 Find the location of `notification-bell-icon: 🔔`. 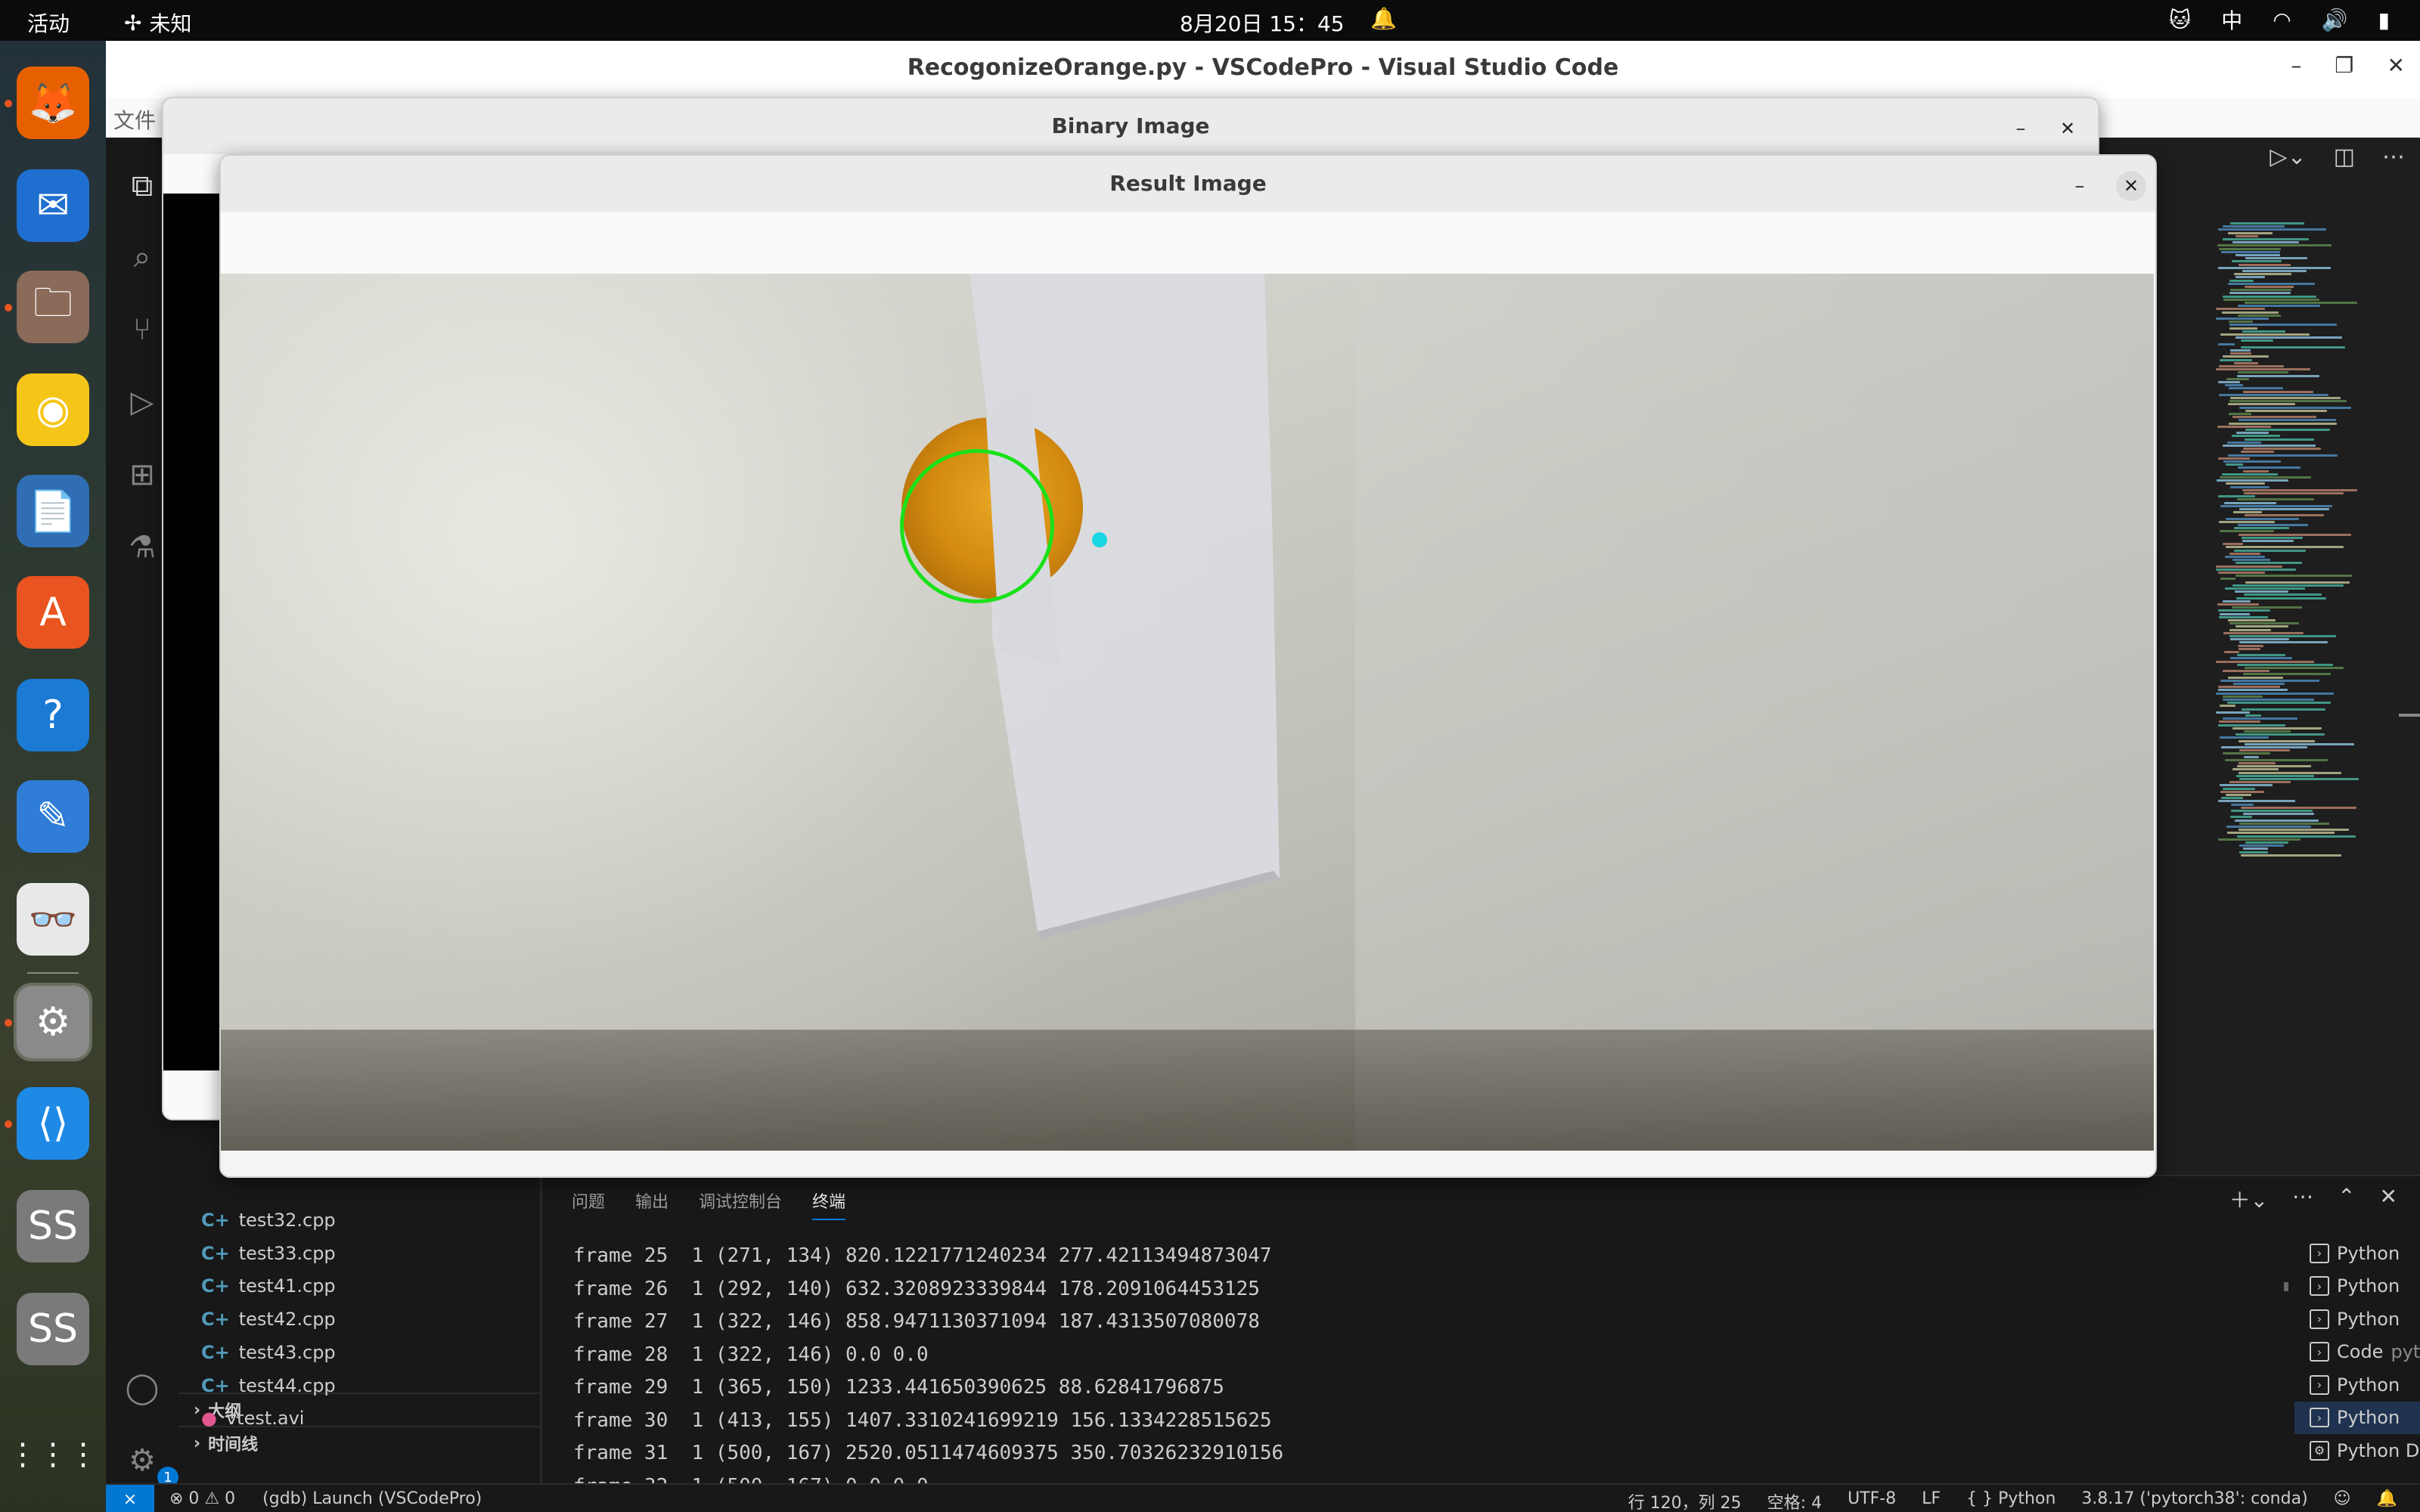

notification-bell-icon: 🔔 is located at coordinates (1383, 18).